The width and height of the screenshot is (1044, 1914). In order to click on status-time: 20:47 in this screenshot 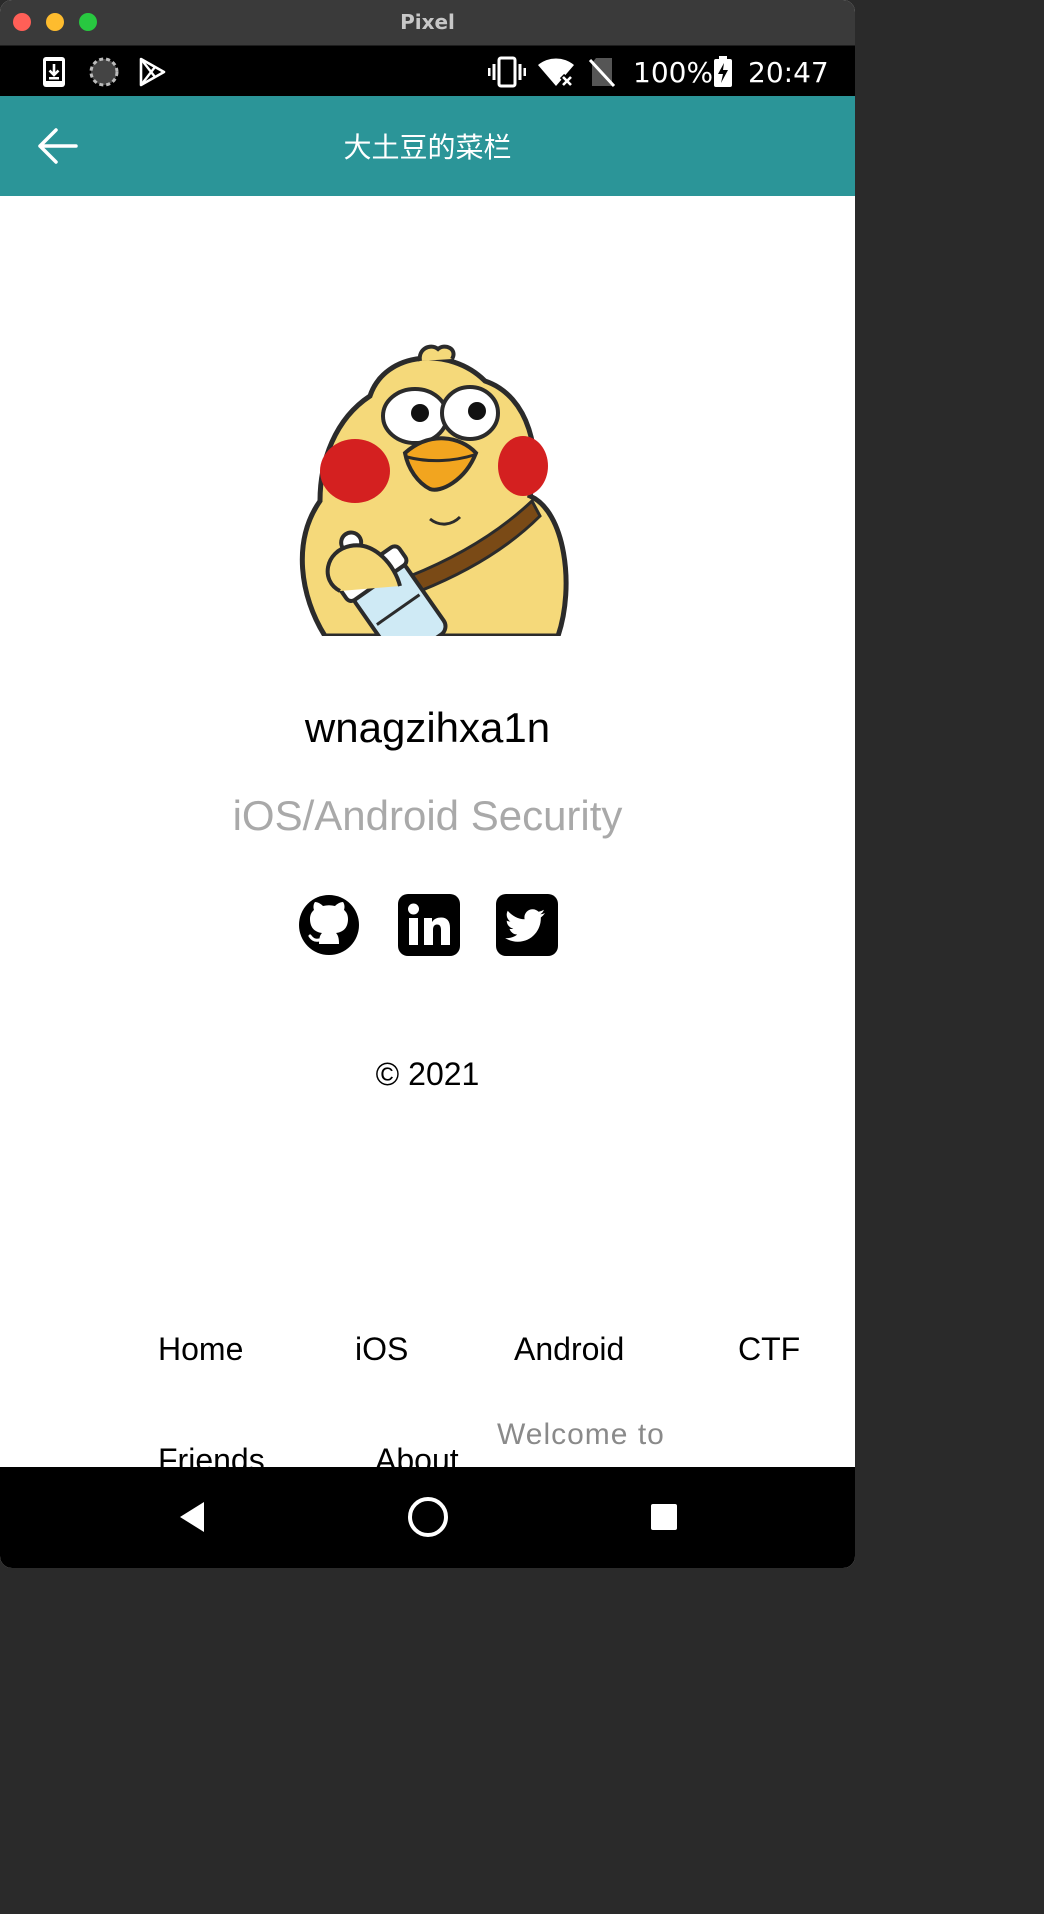, I will do `click(788, 72)`.